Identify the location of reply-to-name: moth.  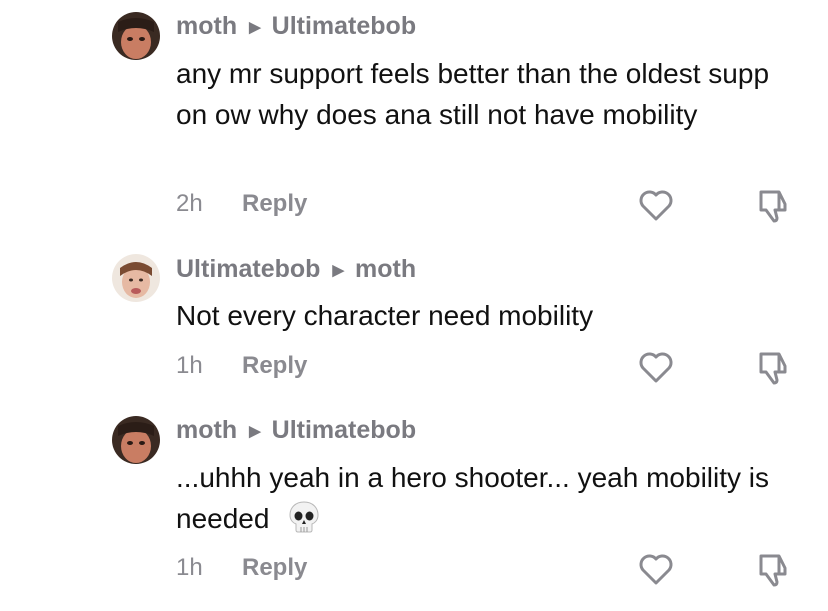
(385, 269).